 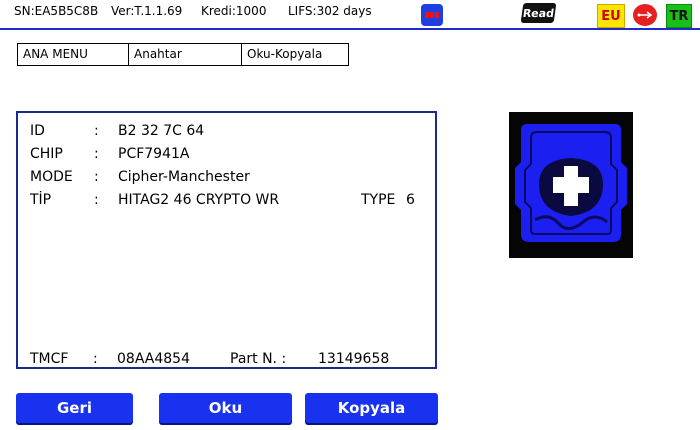 What do you see at coordinates (538, 13) in the screenshot?
I see `read-icon: Read` at bounding box center [538, 13].